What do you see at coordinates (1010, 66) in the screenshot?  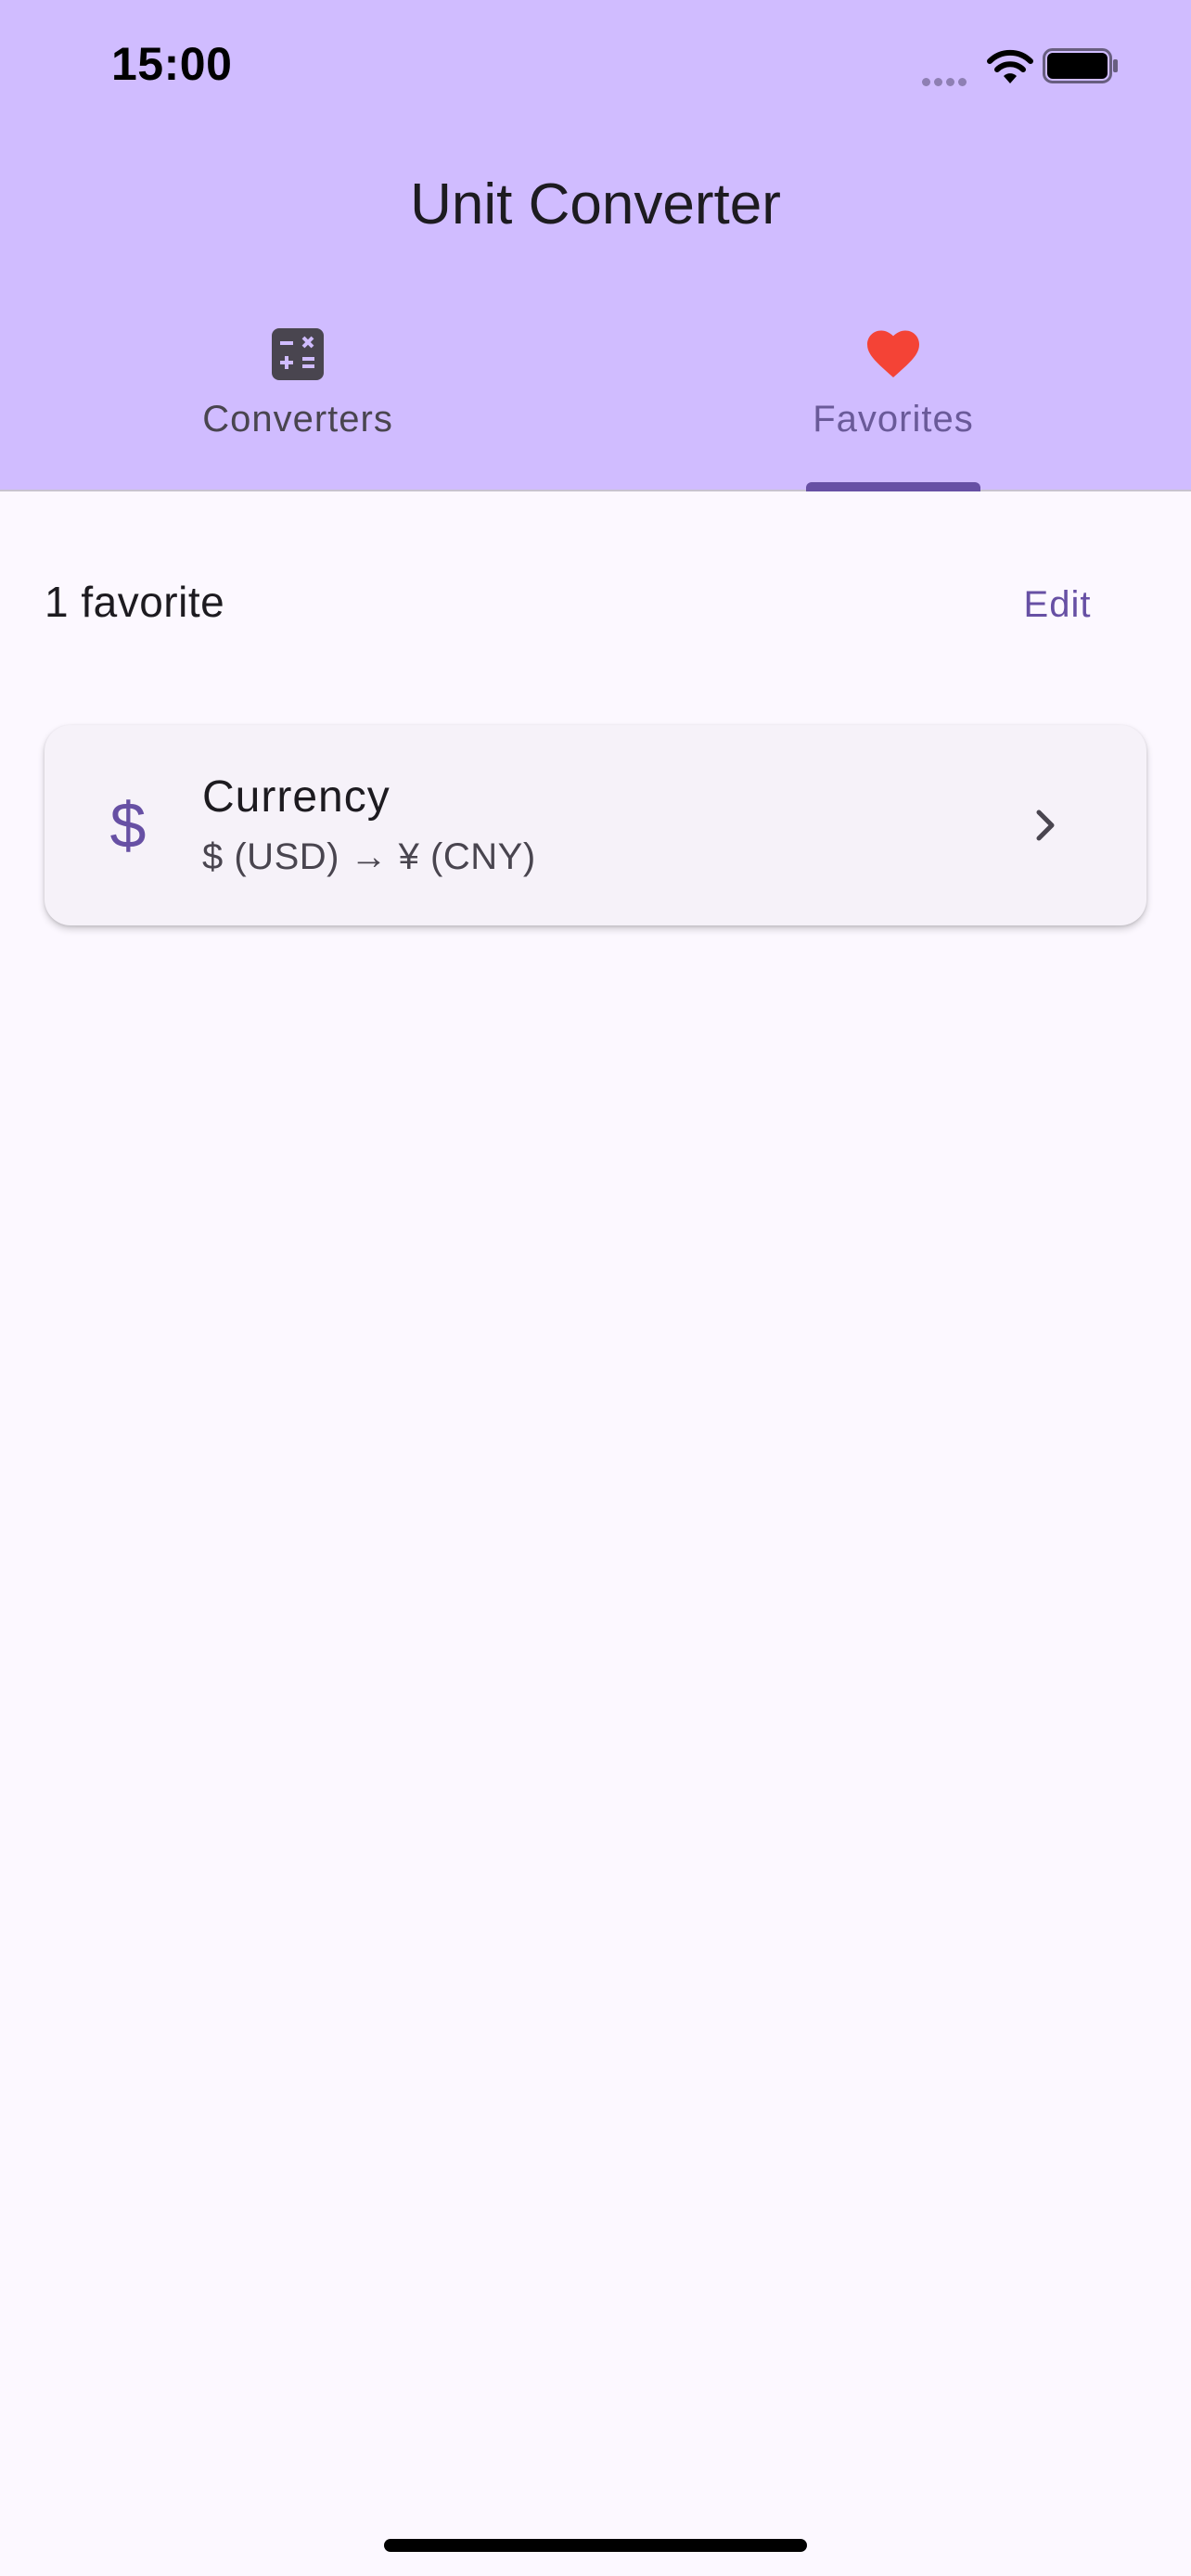 I see `wifi-icon` at bounding box center [1010, 66].